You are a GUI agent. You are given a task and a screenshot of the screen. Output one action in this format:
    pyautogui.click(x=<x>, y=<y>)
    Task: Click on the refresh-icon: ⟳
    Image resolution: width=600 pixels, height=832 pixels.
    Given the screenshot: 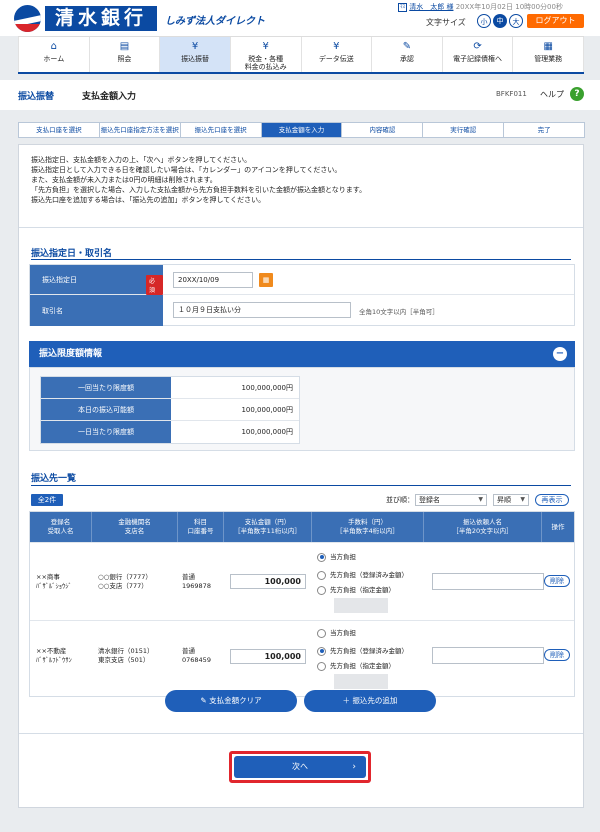 What is the action you would take?
    pyautogui.click(x=477, y=46)
    